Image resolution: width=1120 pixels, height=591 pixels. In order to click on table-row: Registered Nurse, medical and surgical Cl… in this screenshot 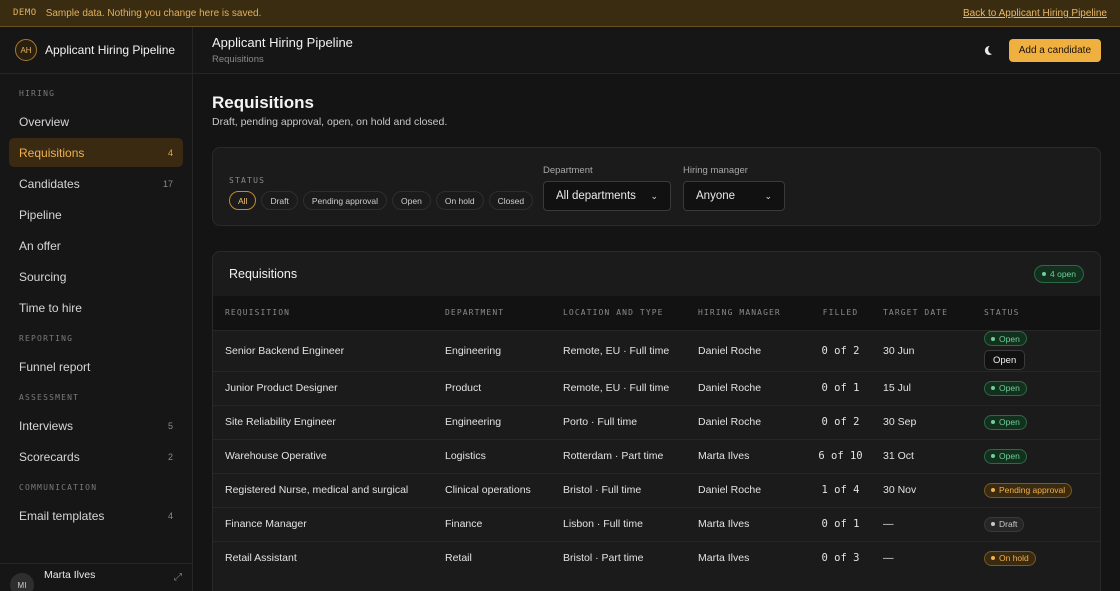, I will do `click(656, 490)`.